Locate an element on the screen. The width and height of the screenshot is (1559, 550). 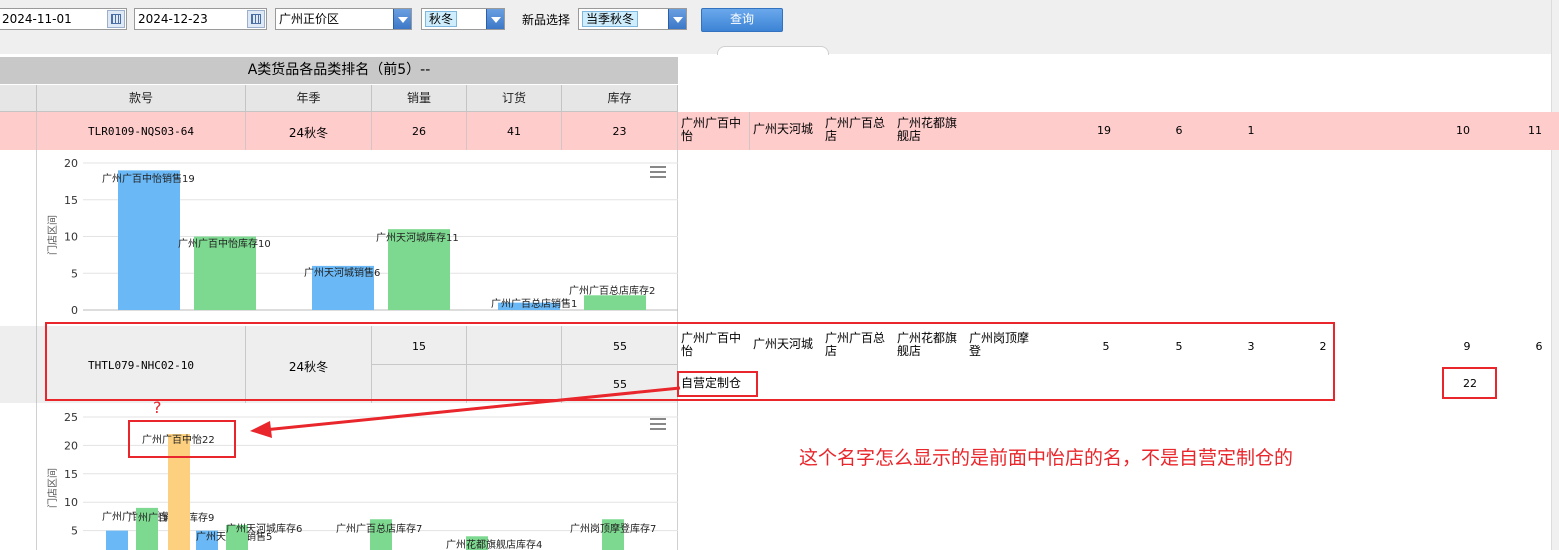
row1-stock-num: 10 is located at coordinates (1463, 130).